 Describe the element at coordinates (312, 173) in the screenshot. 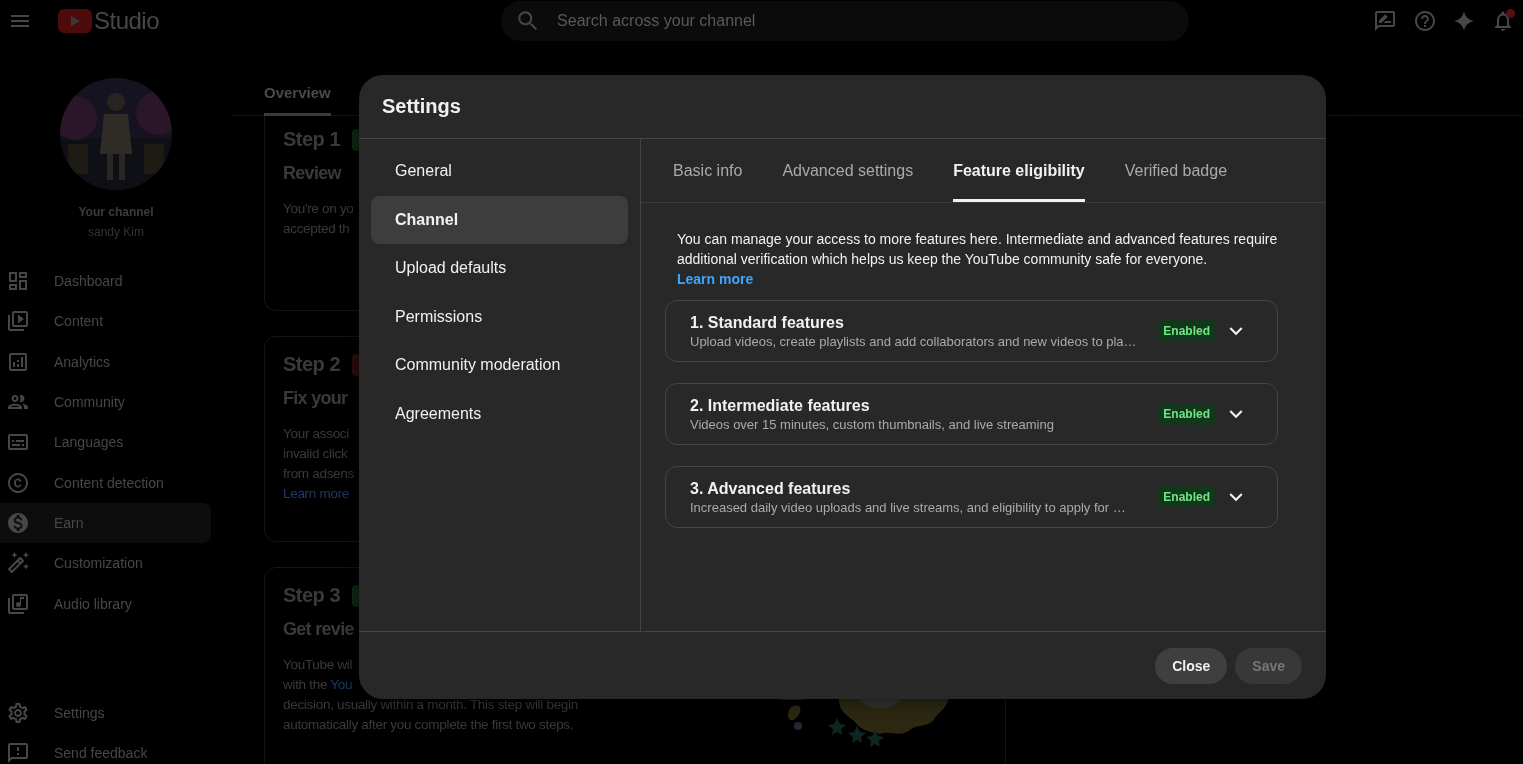

I see `step-title: Review` at that location.